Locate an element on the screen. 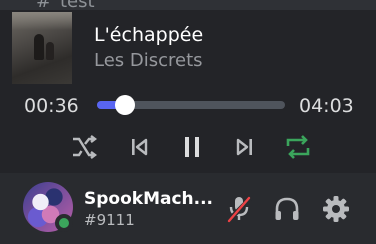 This screenshot has width=376, height=244. microphone-muted-icon is located at coordinates (239, 209).